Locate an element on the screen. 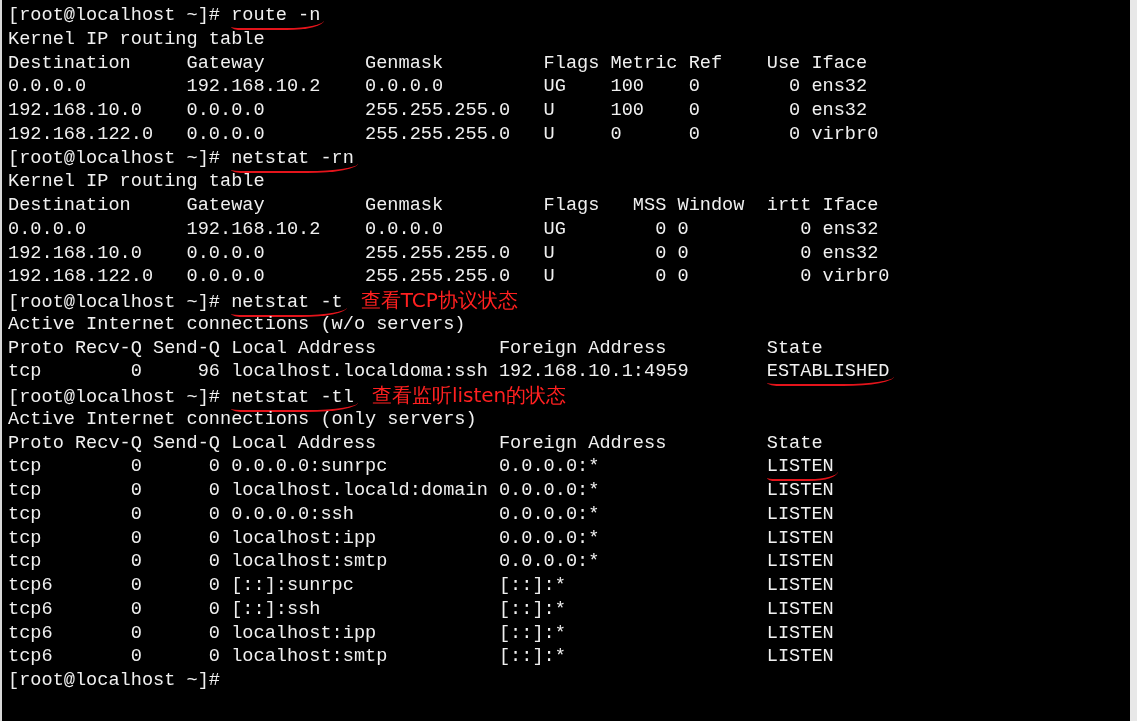 This screenshot has height=721, width=1137. terminal-text: tcp6 0 0 [::]:ssh [::]:* LISTEN is located at coordinates (421, 609).